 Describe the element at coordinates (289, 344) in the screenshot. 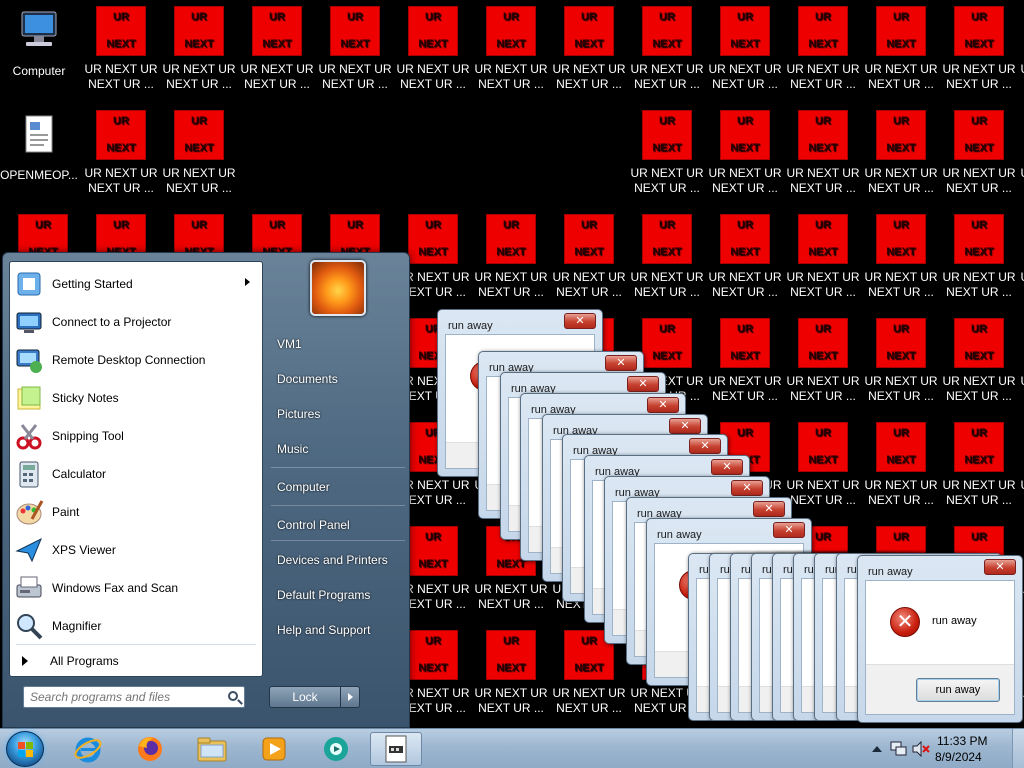

I see `start-menu-place-vm1: VM1` at that location.